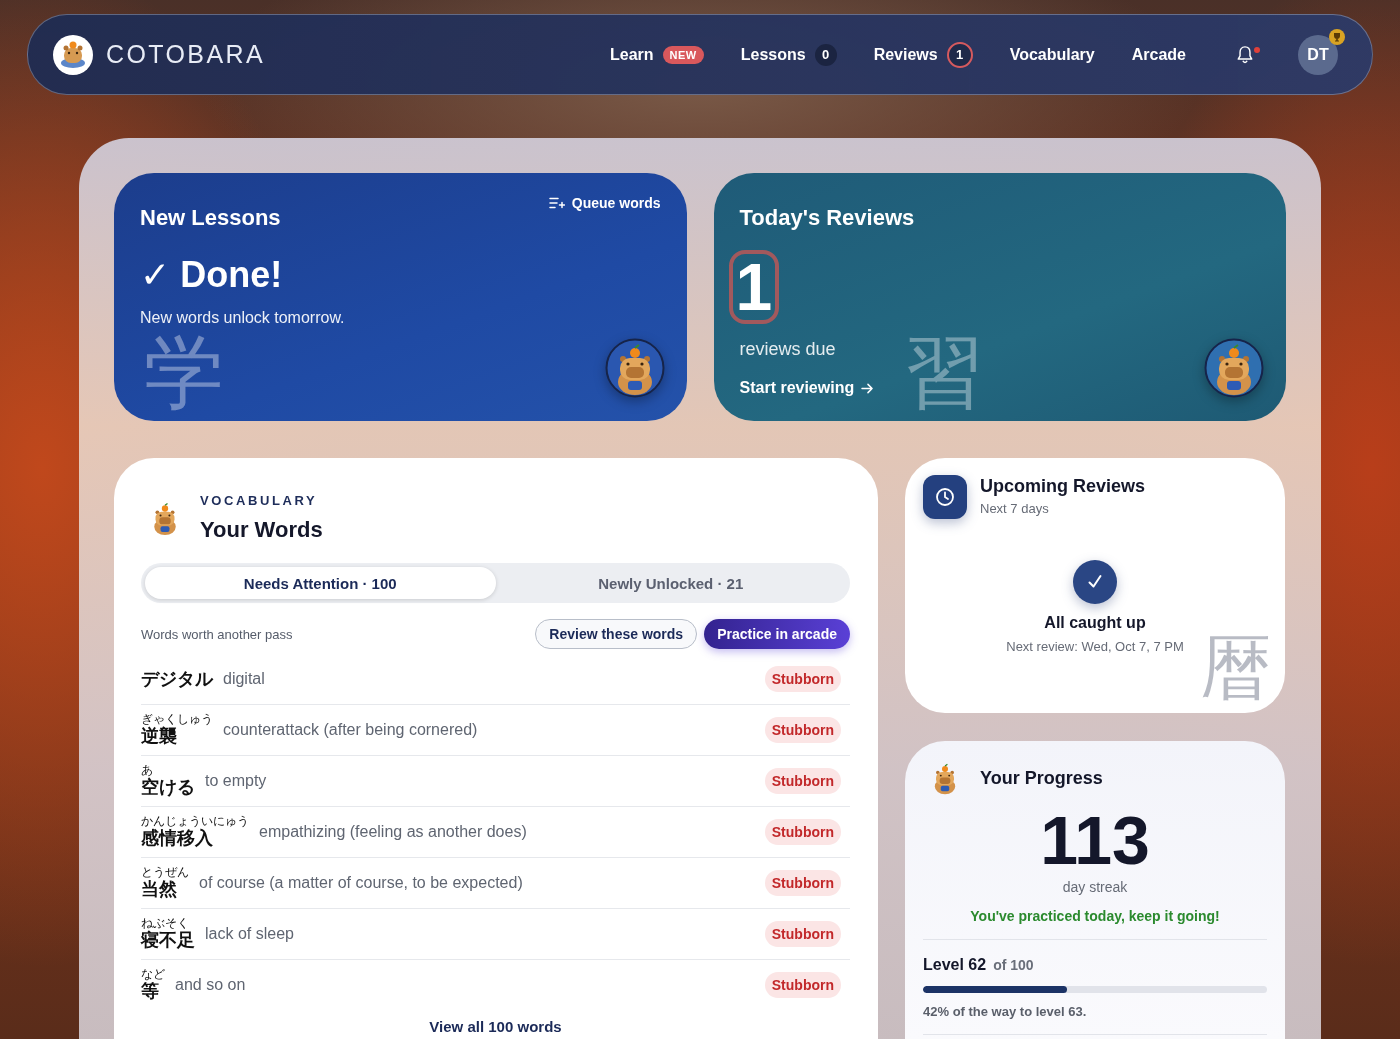 This screenshot has width=1400, height=1039. I want to click on japanese-word: 当然, so click(159, 889).